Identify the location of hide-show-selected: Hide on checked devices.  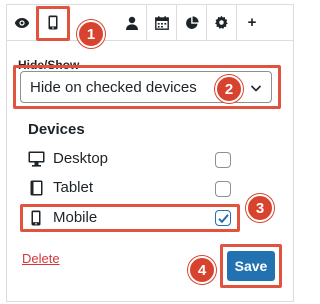
(113, 87).